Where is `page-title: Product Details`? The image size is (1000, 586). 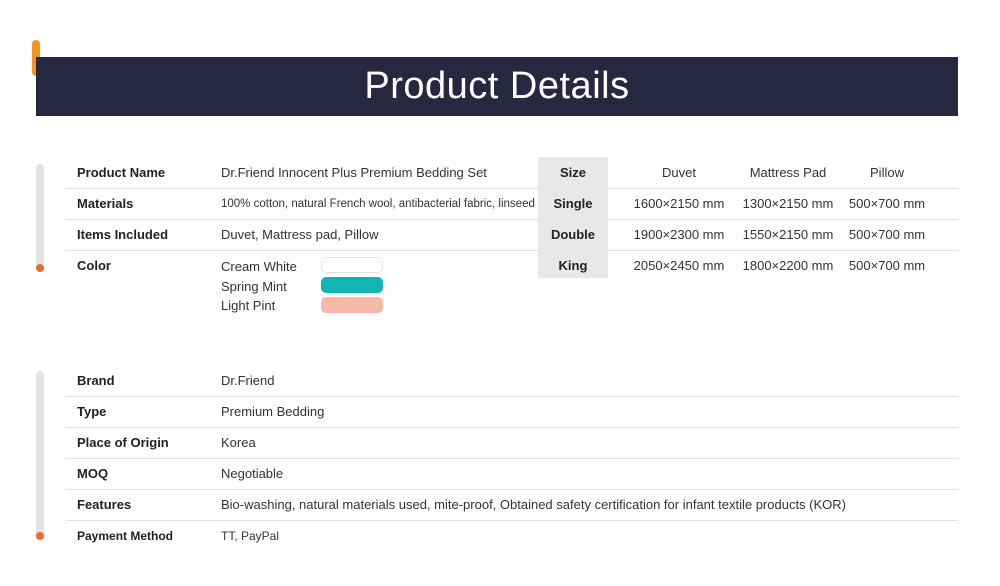
page-title: Product Details is located at coordinates (497, 86).